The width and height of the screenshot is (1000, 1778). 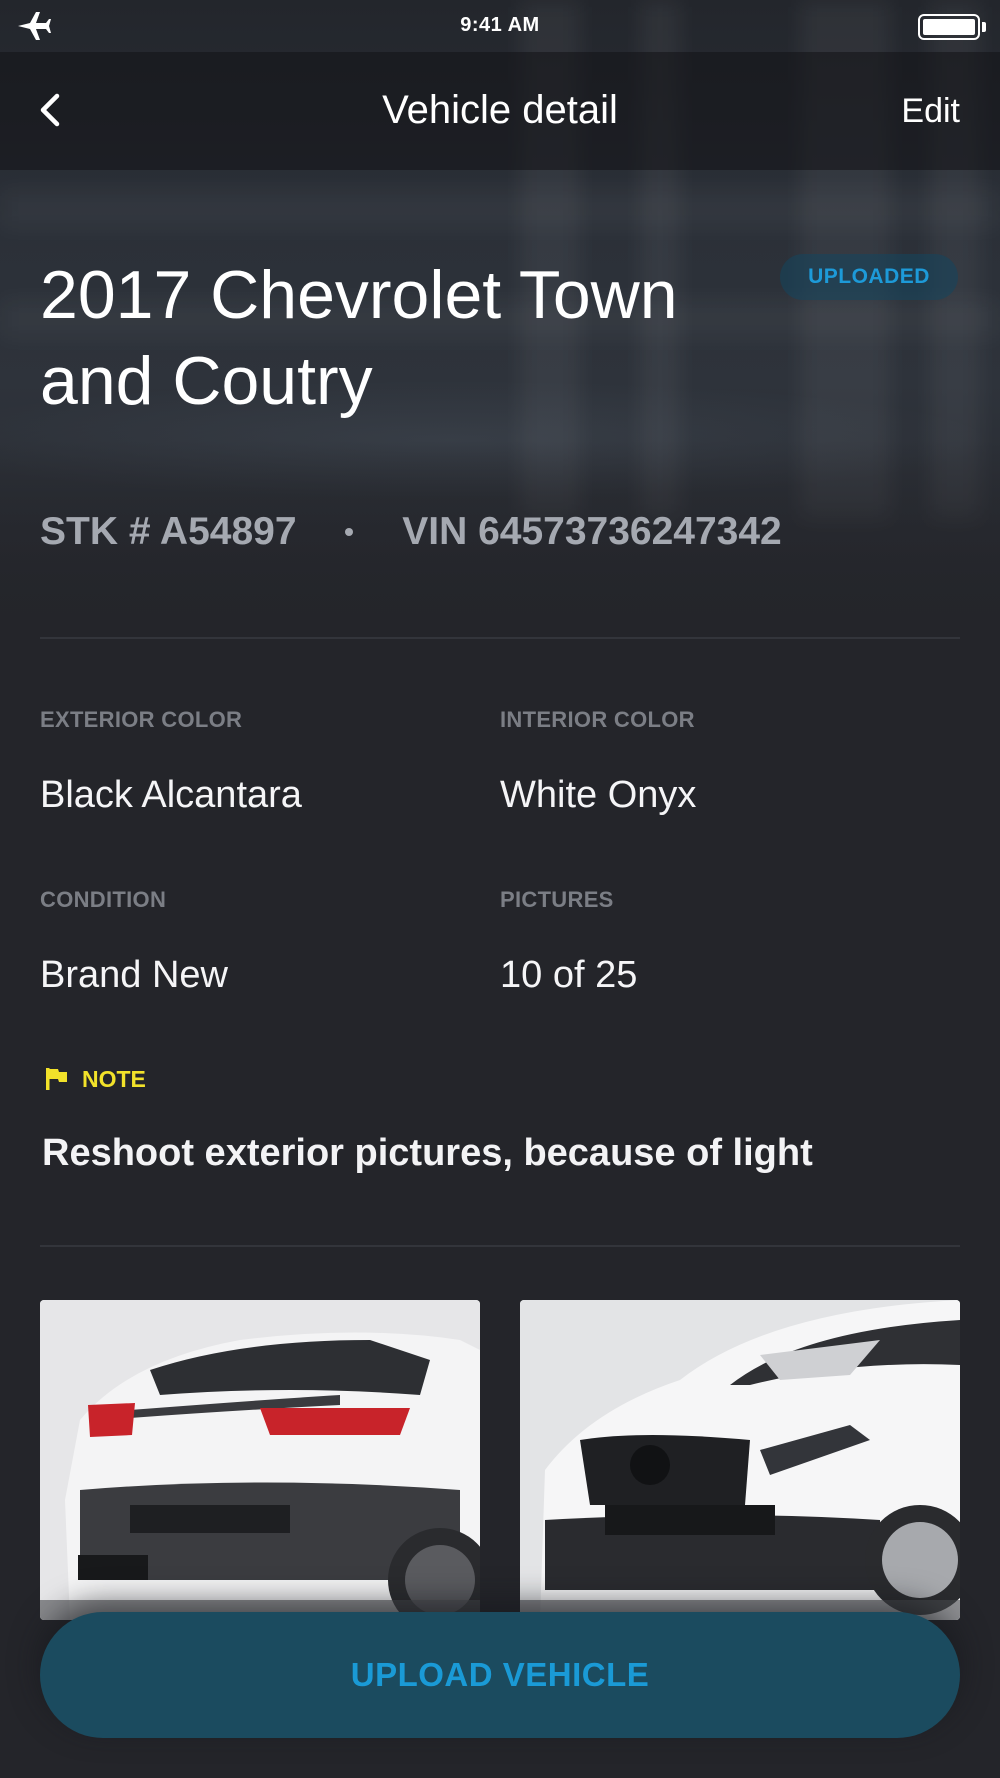 I want to click on background-beam, so click(x=500, y=209).